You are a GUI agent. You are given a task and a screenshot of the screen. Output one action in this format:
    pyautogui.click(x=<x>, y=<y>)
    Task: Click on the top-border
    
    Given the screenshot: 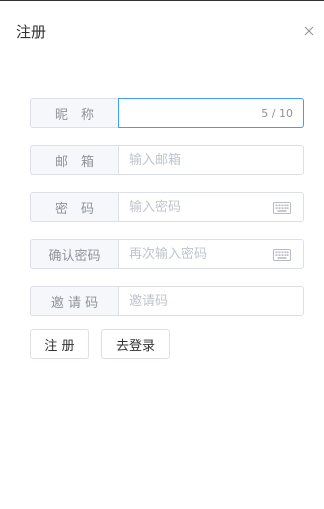 What is the action you would take?
    pyautogui.click(x=162, y=0)
    